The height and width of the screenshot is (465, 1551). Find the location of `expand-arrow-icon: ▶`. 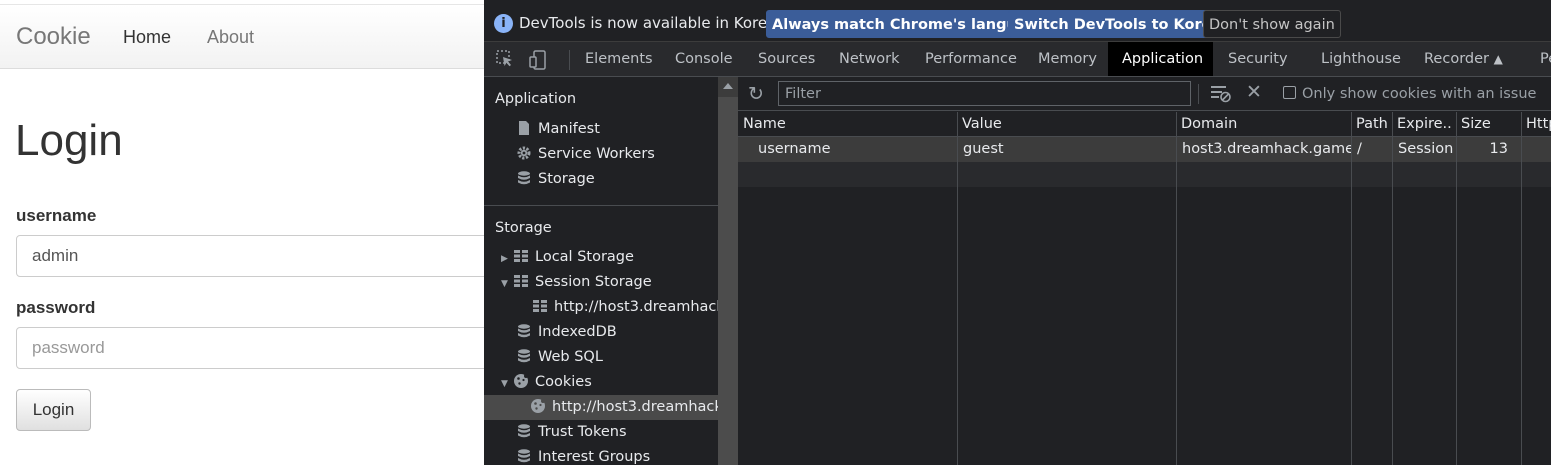

expand-arrow-icon: ▶ is located at coordinates (507, 259).